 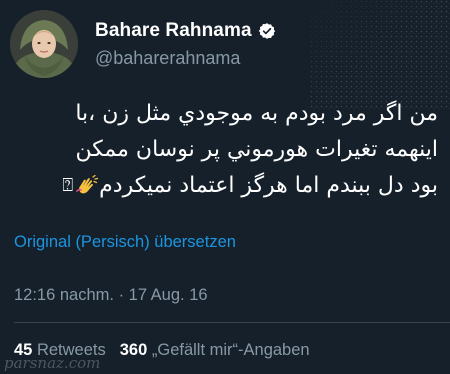 I want to click on likes-count: 360, so click(x=133, y=350).